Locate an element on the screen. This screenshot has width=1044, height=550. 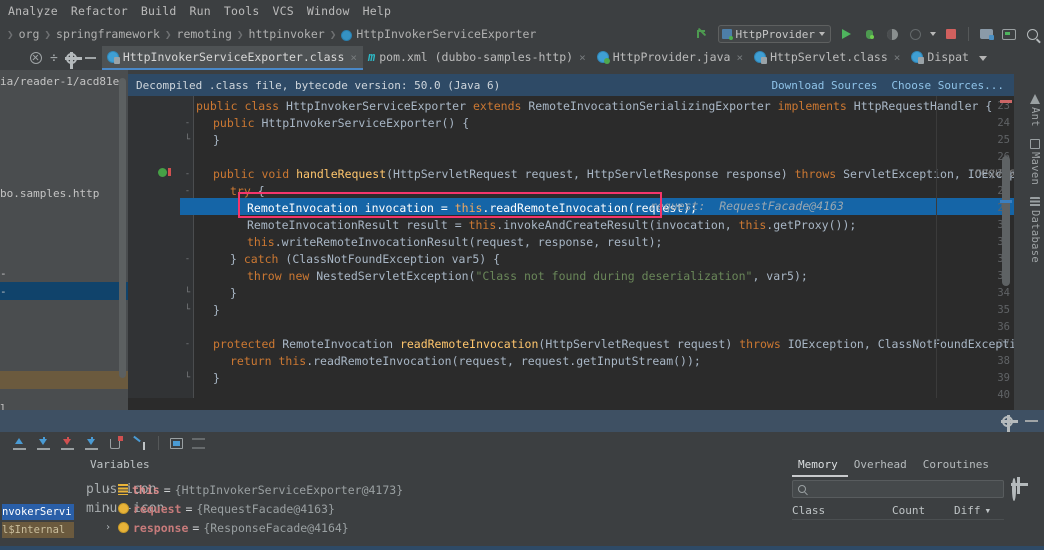
project-tree-row-highlighted is located at coordinates (64, 380).